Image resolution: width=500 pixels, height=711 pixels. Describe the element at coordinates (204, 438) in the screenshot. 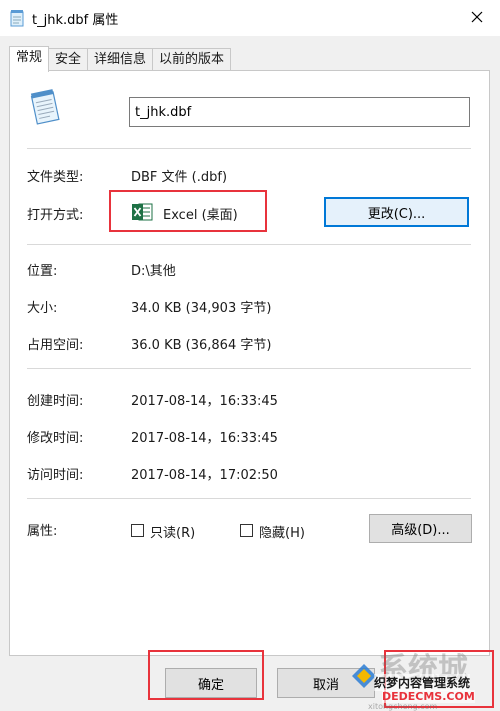

I see `modified-value: 2017-08-14，16:33:45` at that location.